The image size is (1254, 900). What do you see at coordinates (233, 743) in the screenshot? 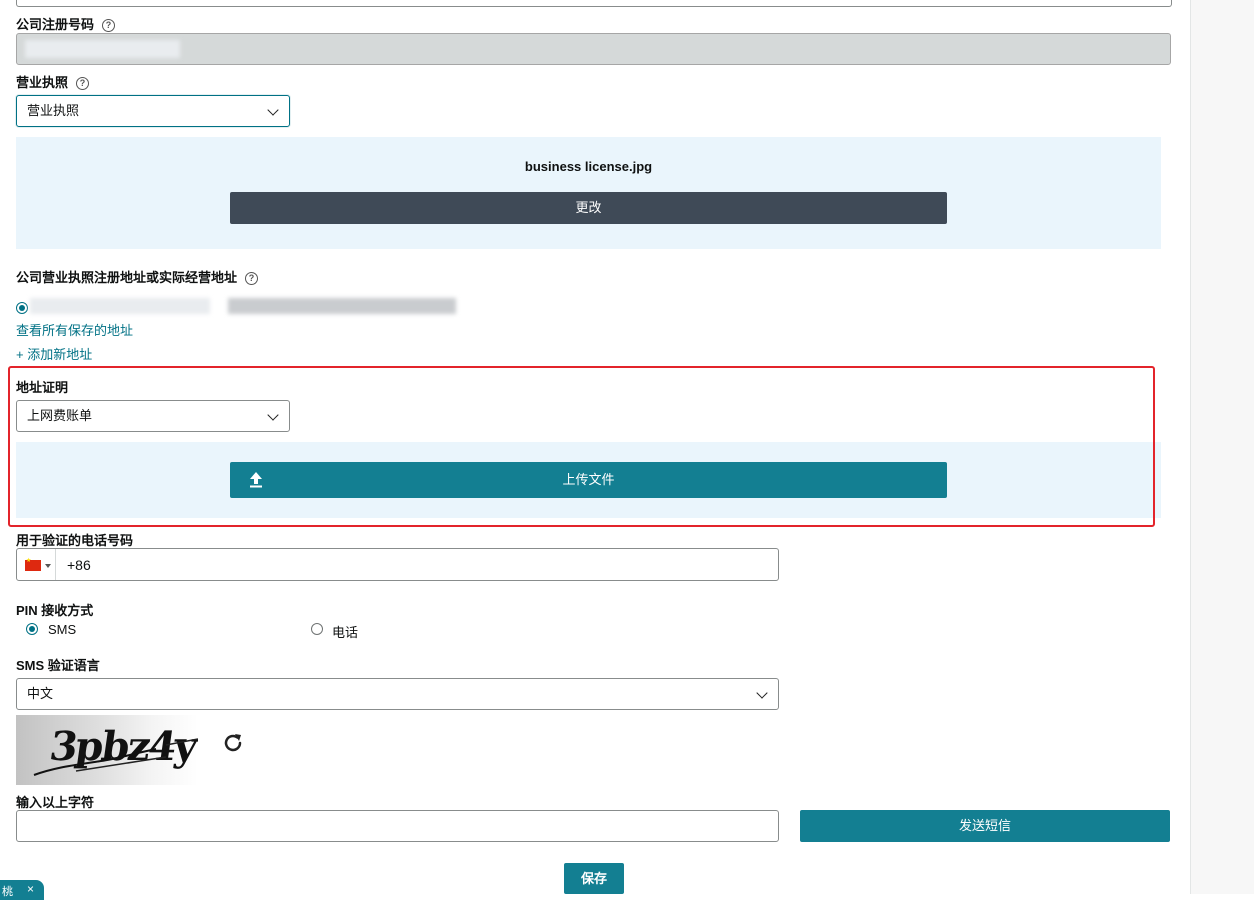
I see `refresh-icon` at bounding box center [233, 743].